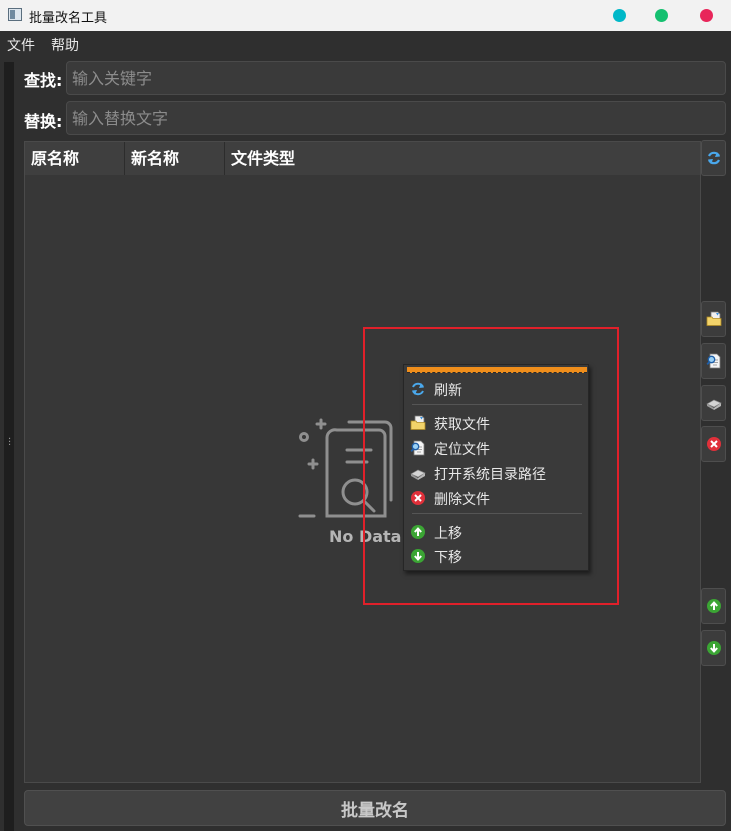  I want to click on refresh-button, so click(713, 158).